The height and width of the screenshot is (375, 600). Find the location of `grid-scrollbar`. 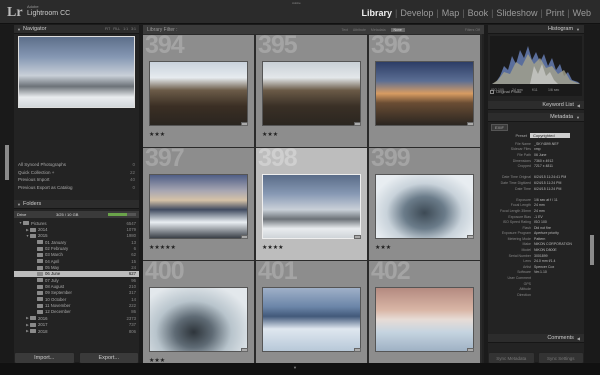

grid-scrollbar is located at coordinates (483, 198).